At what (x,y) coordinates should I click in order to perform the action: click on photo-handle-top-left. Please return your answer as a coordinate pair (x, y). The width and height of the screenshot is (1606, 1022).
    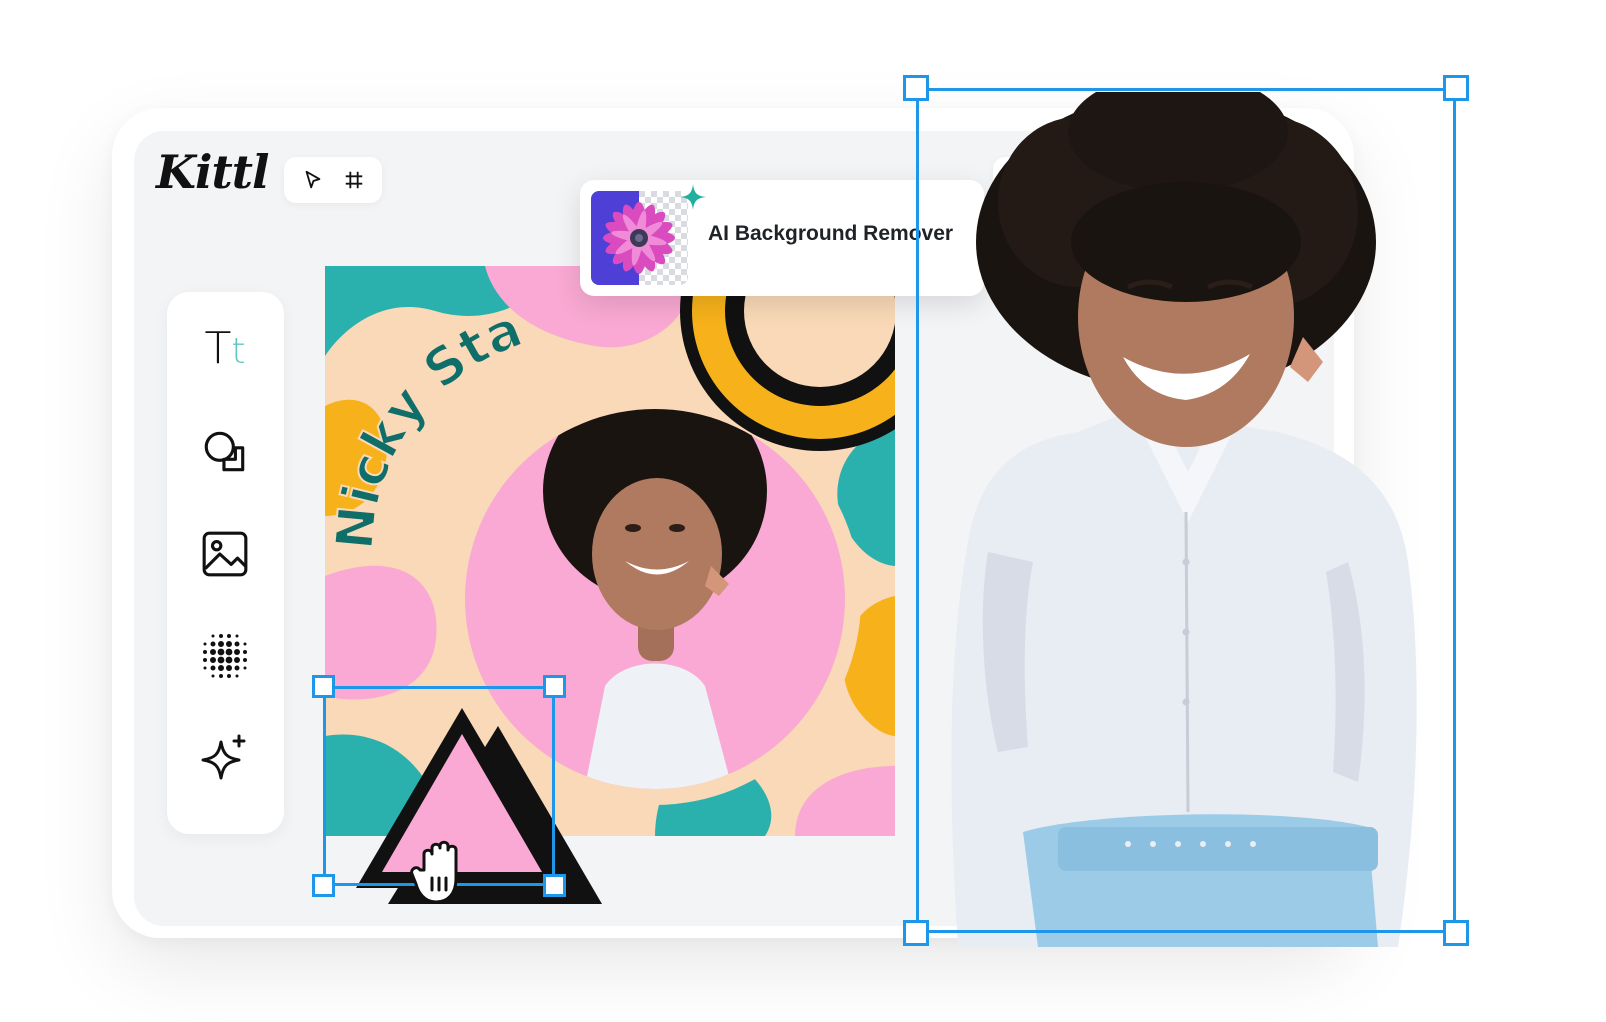
    Looking at the image, I should click on (916, 88).